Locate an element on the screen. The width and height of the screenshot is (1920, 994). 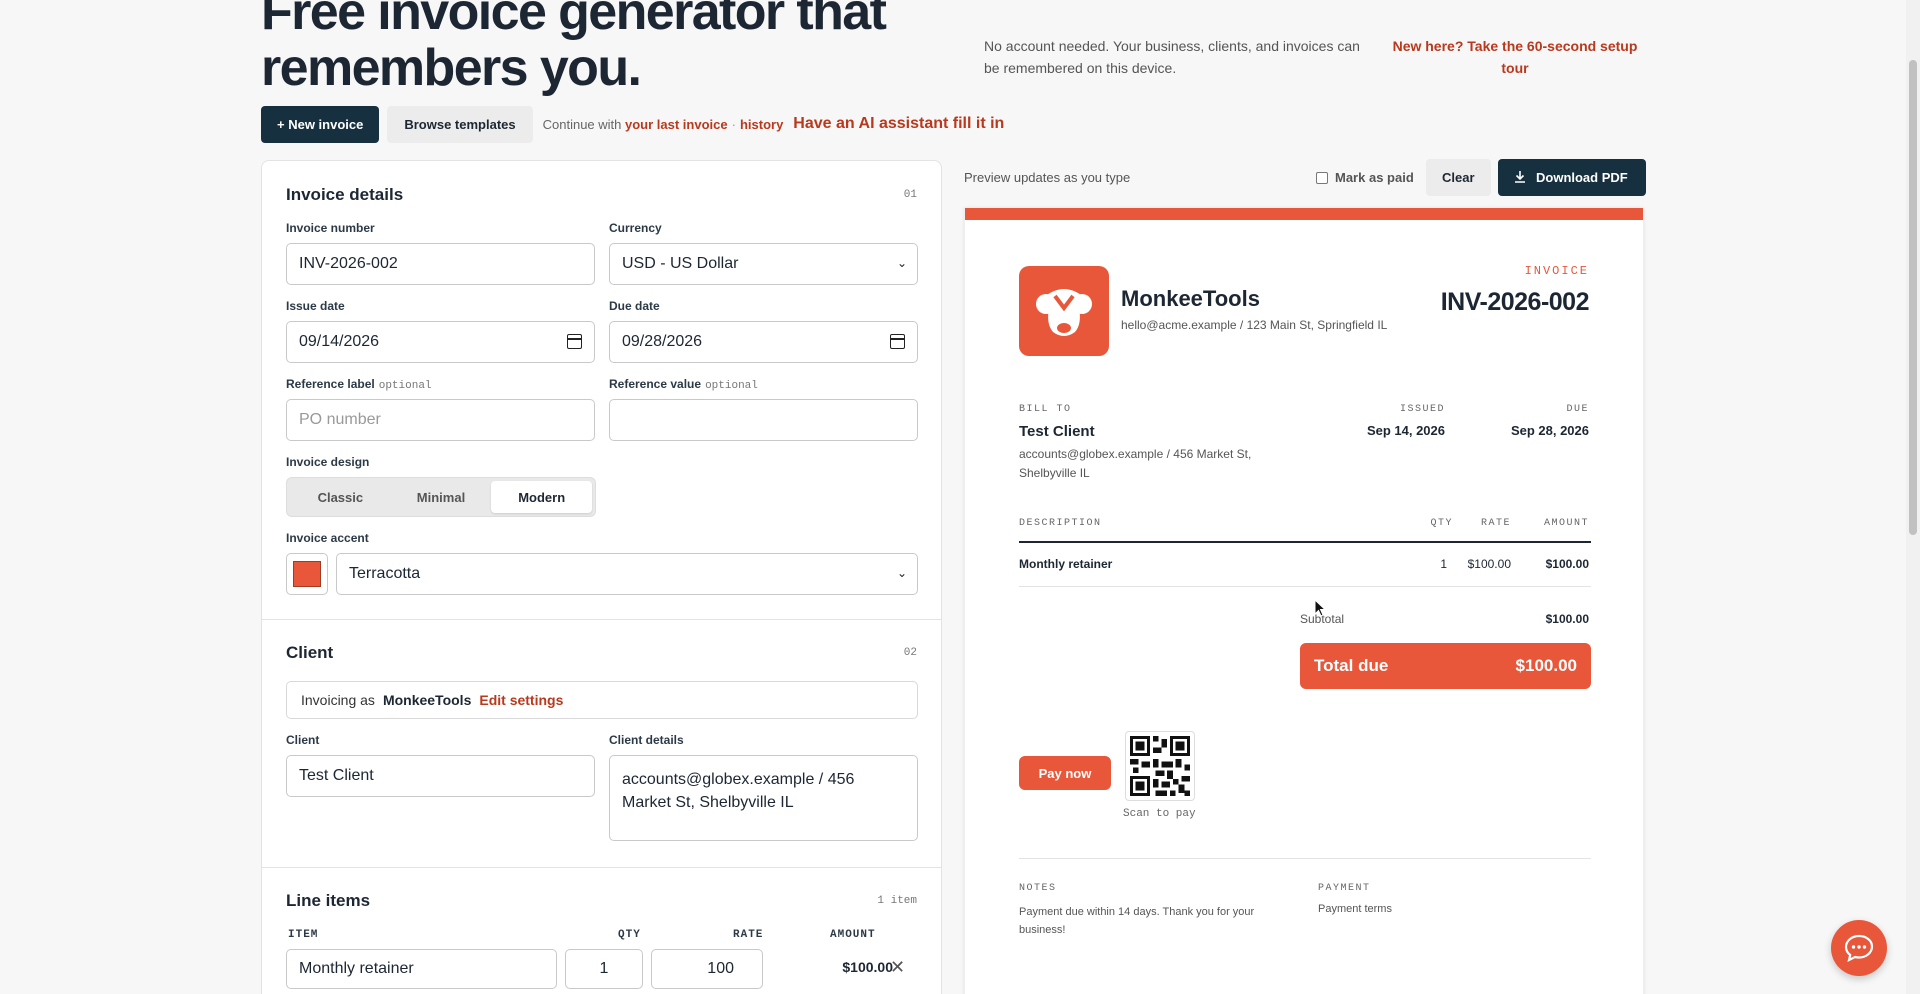
design-option-minimal: Minimal is located at coordinates (441, 497).